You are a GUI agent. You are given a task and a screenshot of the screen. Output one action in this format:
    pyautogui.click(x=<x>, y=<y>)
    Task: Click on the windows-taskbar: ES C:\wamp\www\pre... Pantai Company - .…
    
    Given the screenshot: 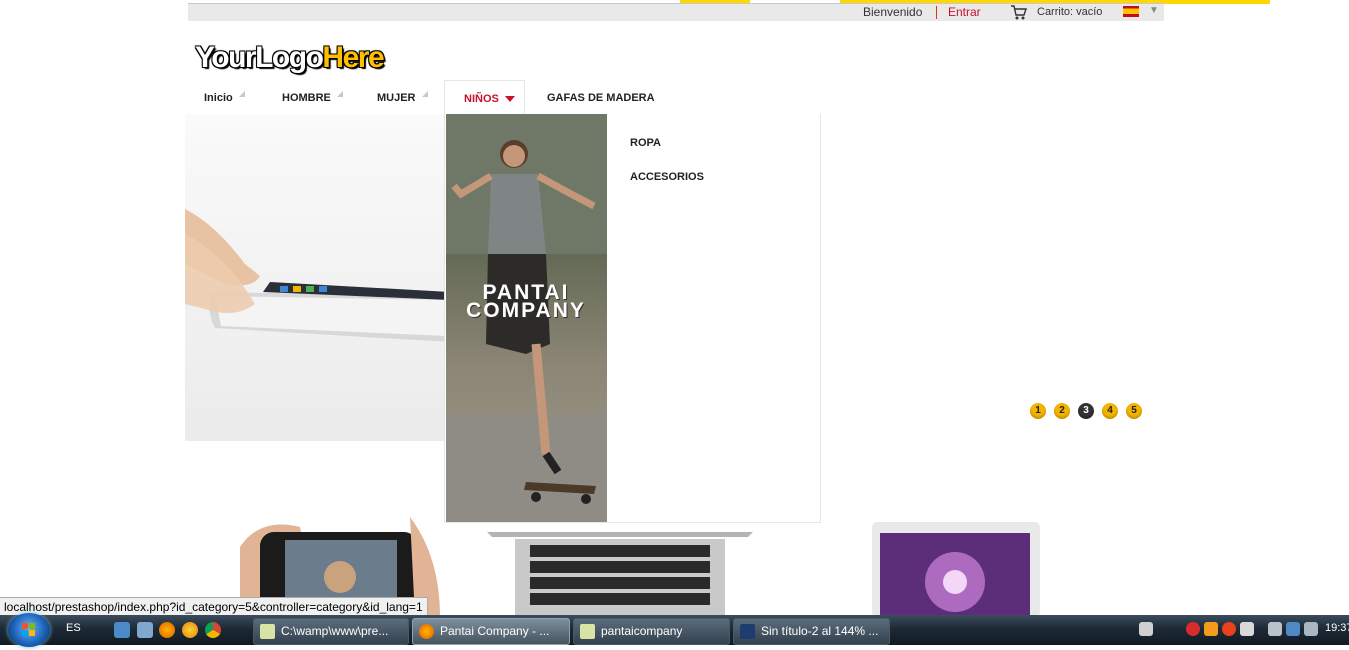 What is the action you would take?
    pyautogui.click(x=674, y=630)
    